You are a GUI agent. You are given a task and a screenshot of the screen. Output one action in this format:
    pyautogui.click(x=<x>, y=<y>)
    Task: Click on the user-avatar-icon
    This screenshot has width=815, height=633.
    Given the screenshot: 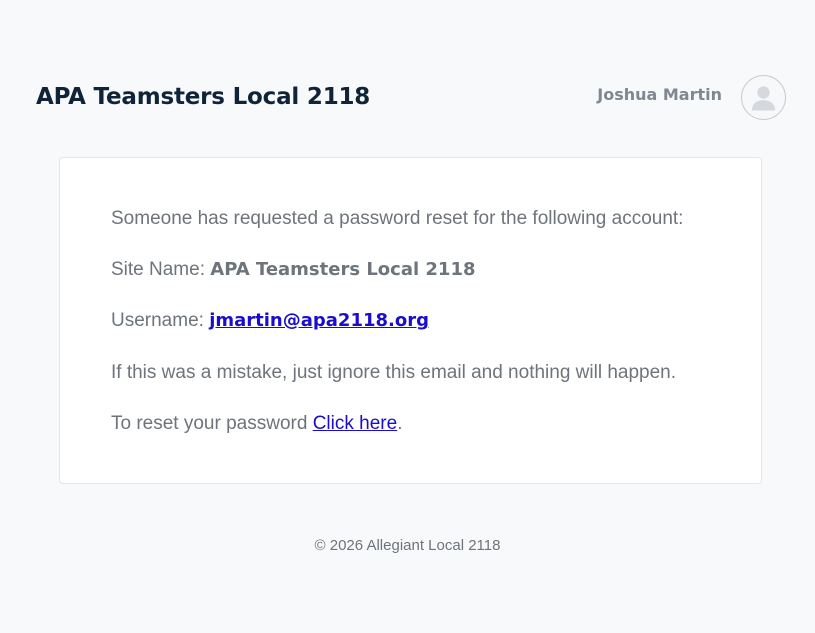 What is the action you would take?
    pyautogui.click(x=763, y=97)
    